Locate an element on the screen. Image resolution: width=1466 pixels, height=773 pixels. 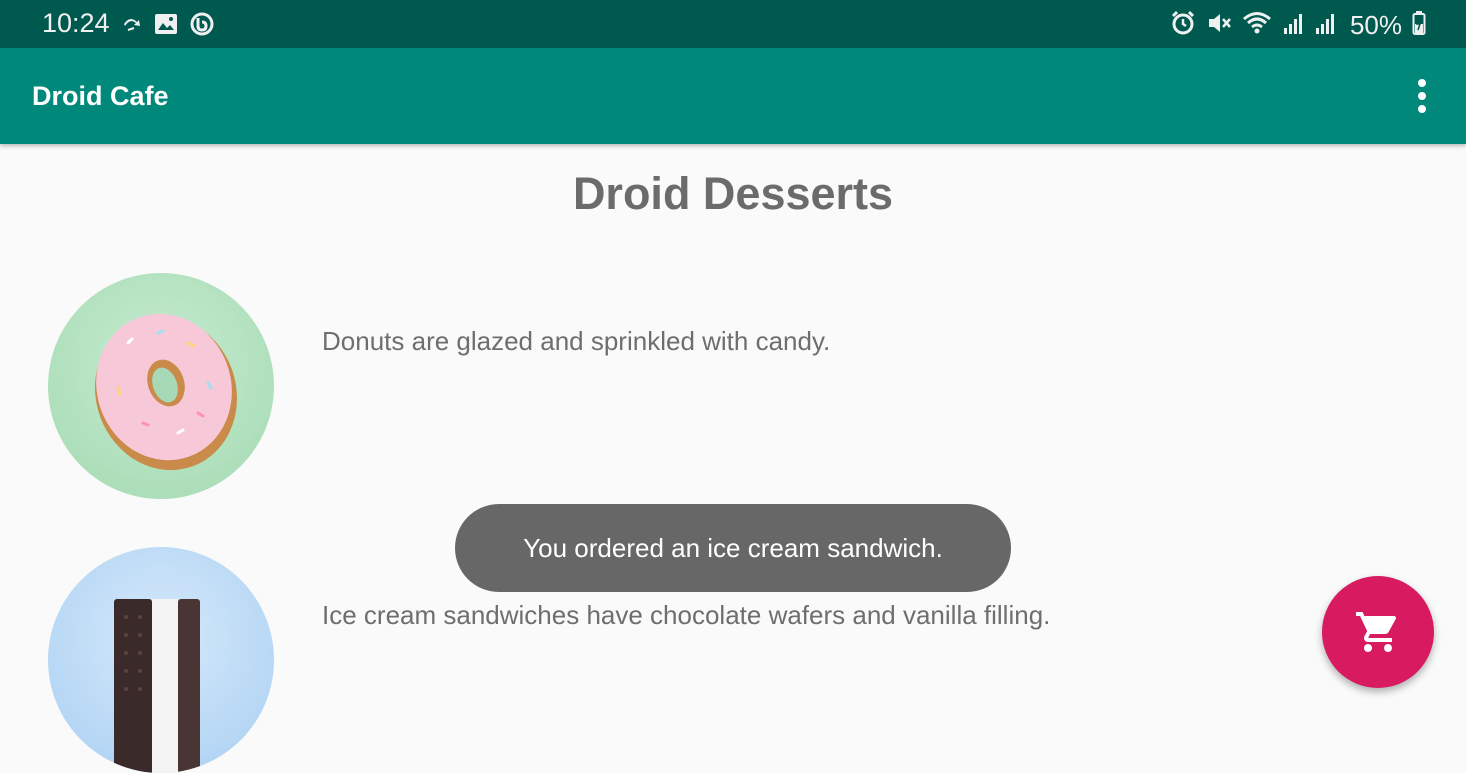
alarm-icon is located at coordinates (1183, 25).